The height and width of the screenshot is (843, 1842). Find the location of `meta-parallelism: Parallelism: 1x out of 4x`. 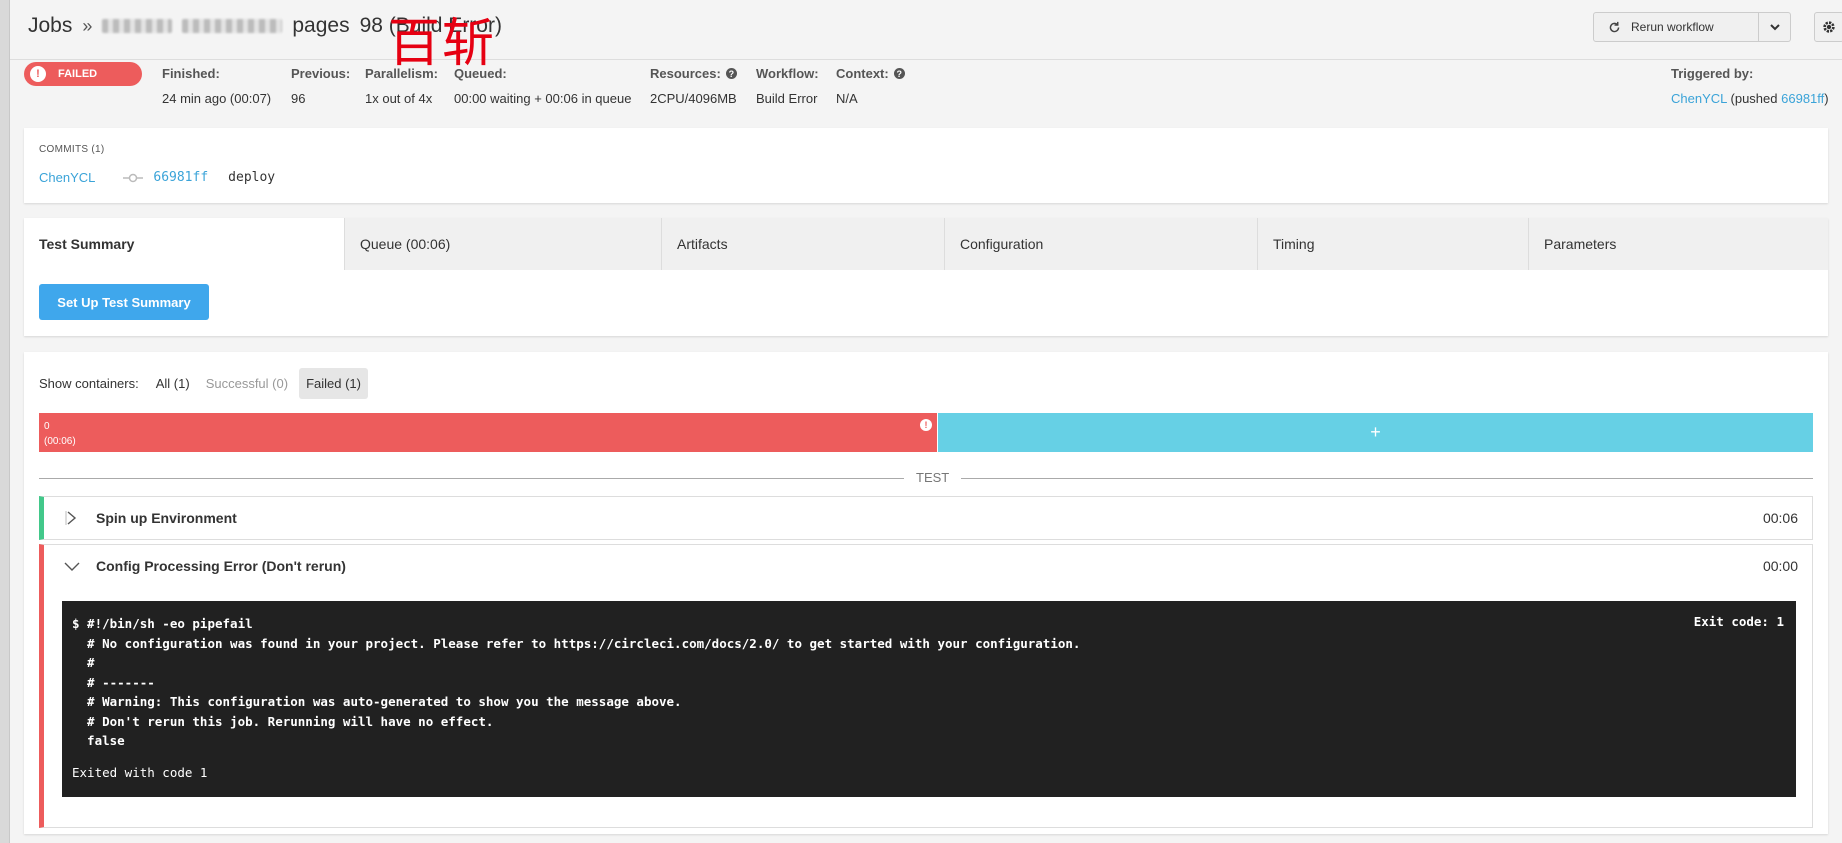

meta-parallelism: Parallelism: 1x out of 4x is located at coordinates (401, 86).